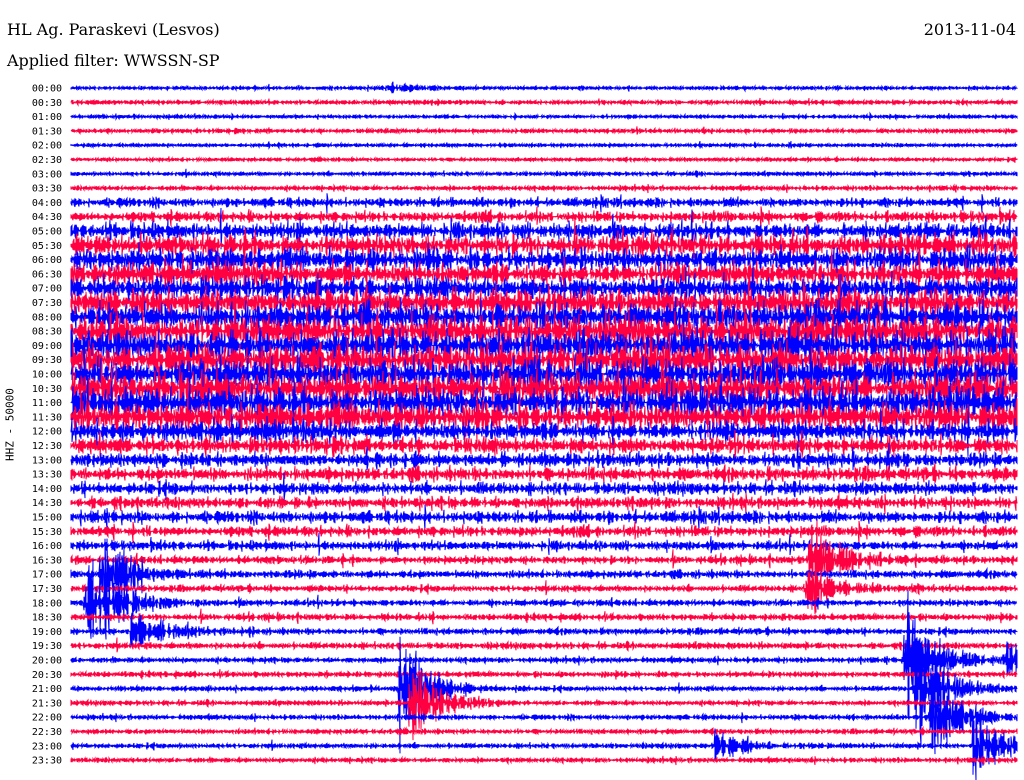  What do you see at coordinates (47, 160) in the screenshot?
I see `row-time-label: 02:30` at bounding box center [47, 160].